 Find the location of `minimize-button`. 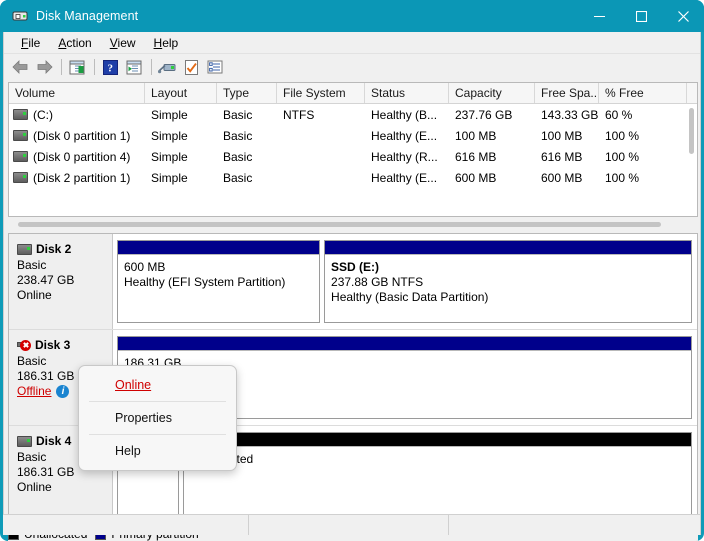

minimize-button is located at coordinates (599, 16).